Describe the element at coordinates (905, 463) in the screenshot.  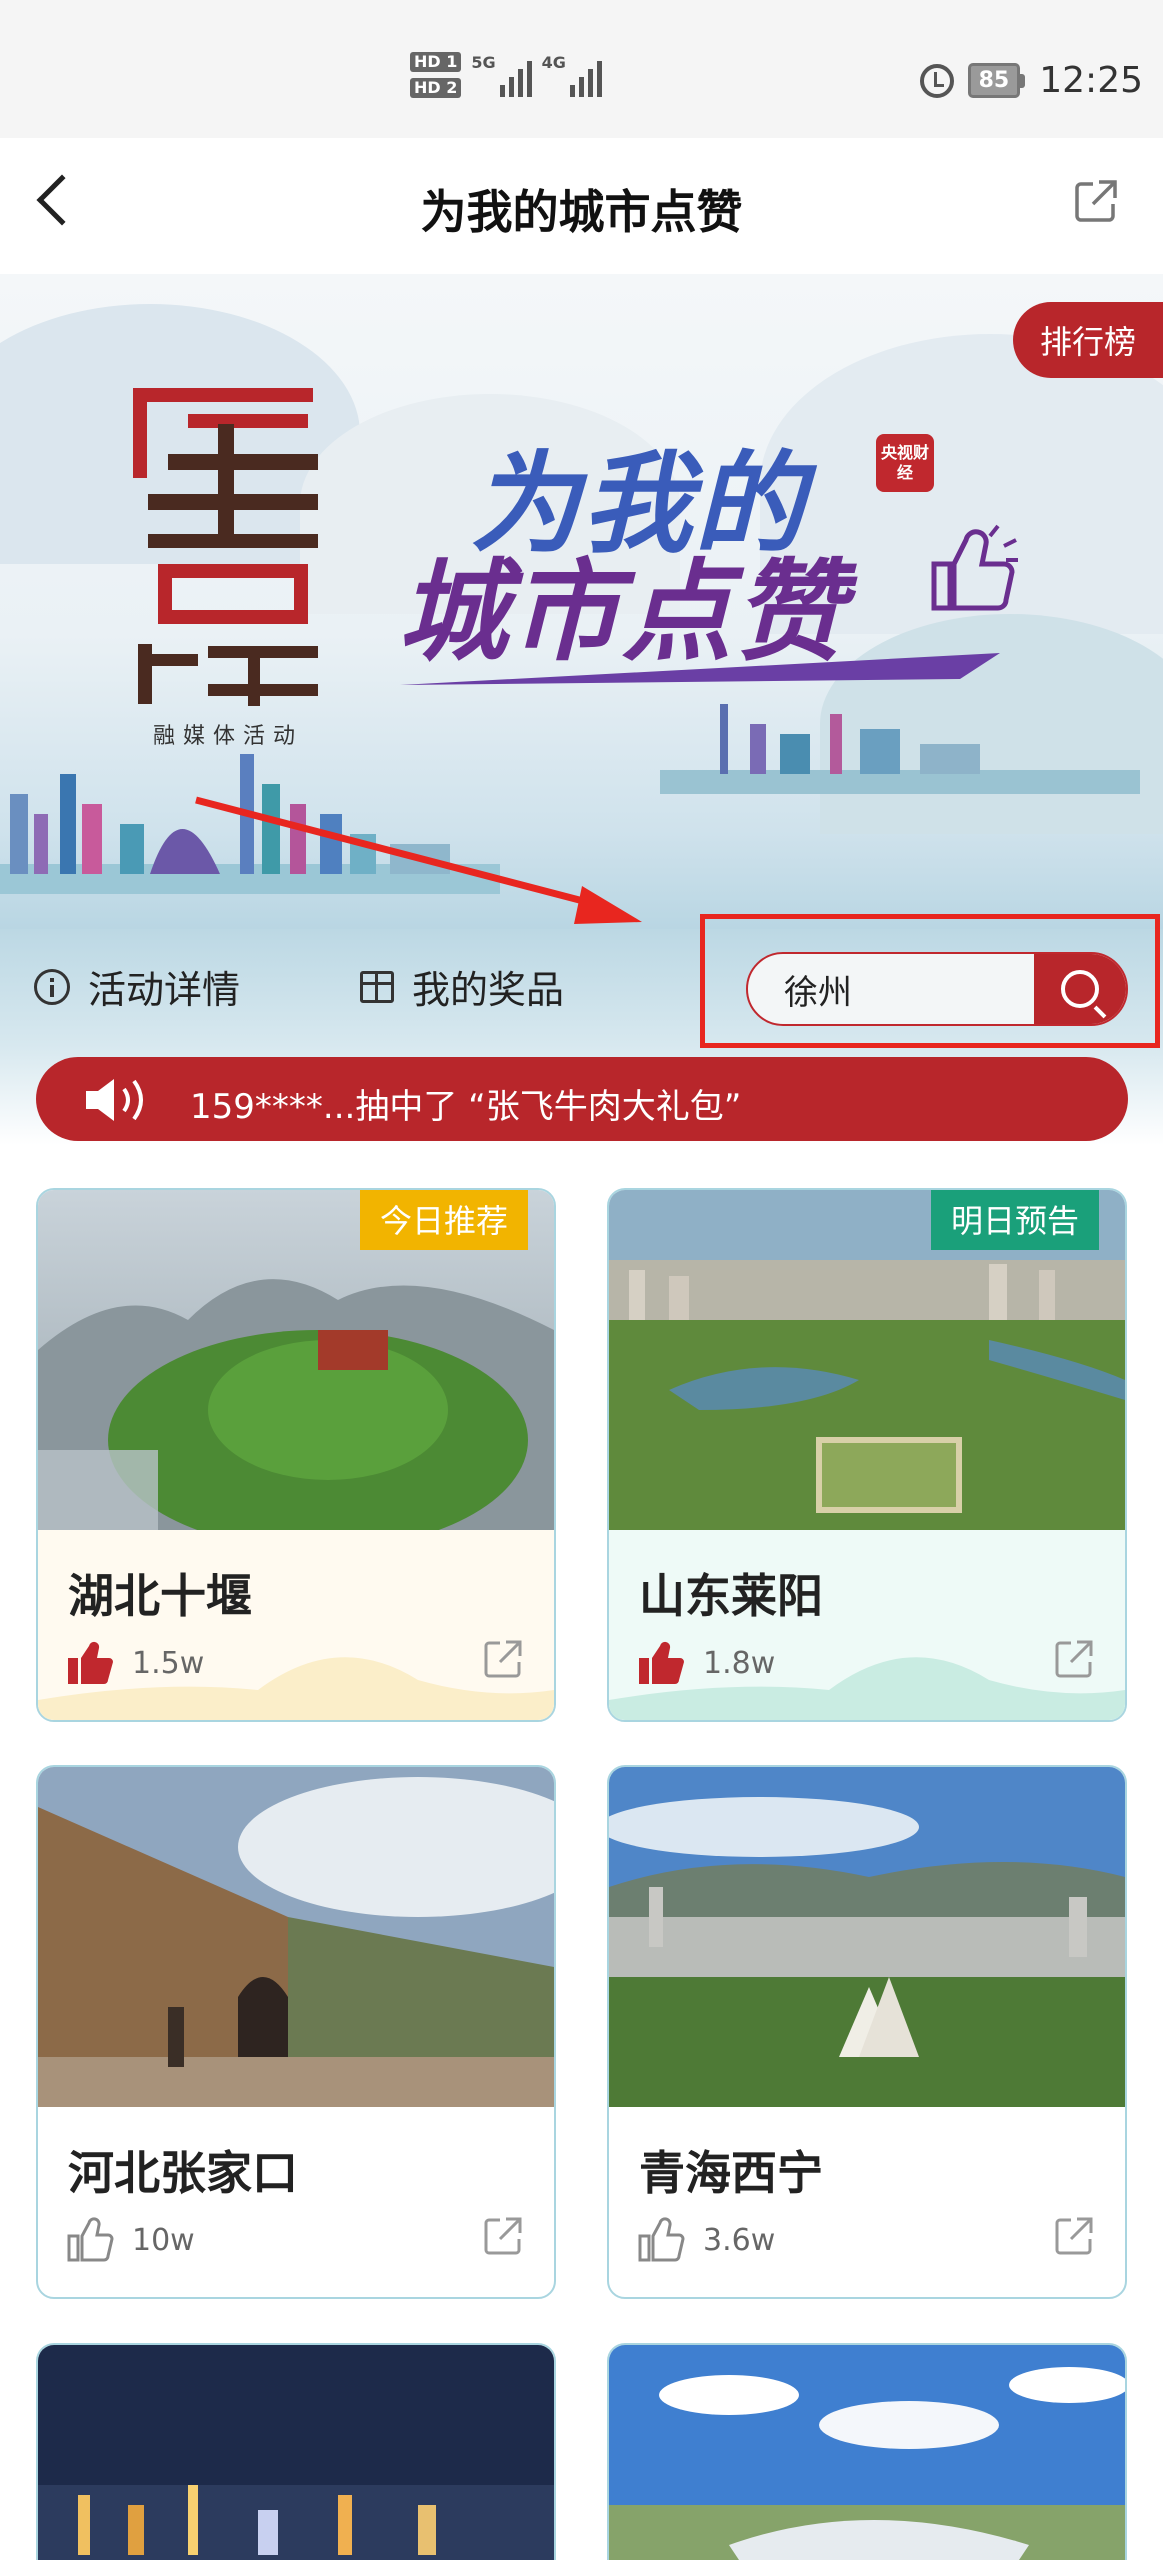
I see `cctv-logo: 央视财经` at that location.